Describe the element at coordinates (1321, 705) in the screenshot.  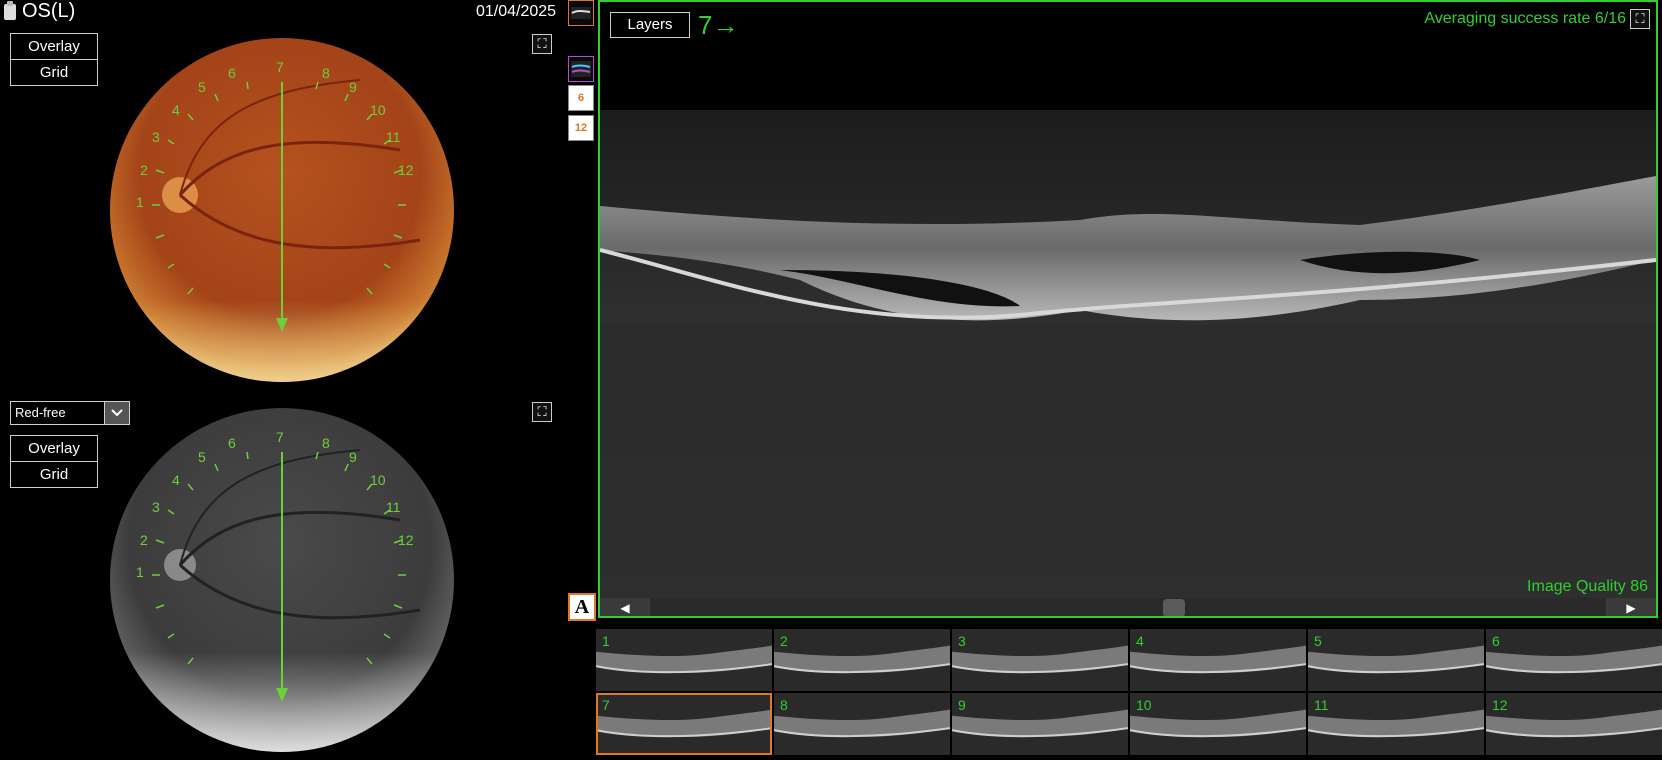
I see `thumbnail-label: 11` at that location.